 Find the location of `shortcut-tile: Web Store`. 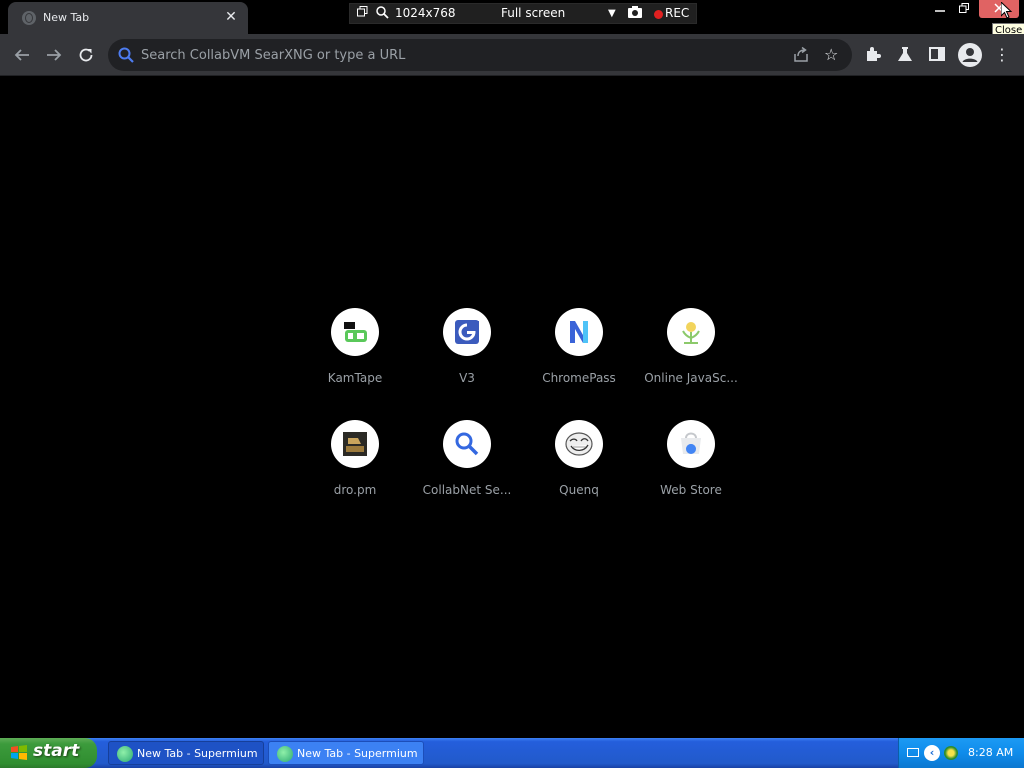

shortcut-tile: Web Store is located at coordinates (691, 471).